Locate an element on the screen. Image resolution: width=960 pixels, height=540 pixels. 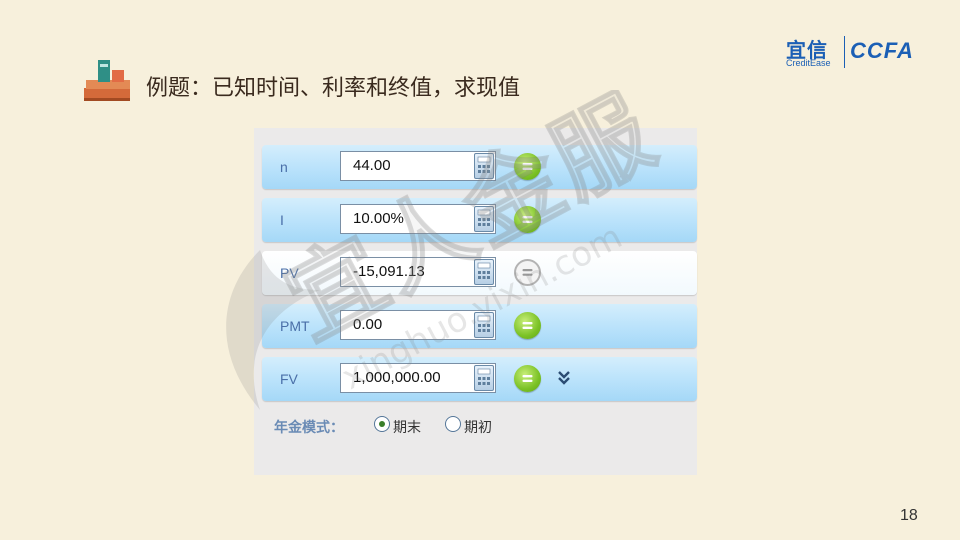
row-fv: FV 1,000,000.00 is located at coordinates (479, 379).